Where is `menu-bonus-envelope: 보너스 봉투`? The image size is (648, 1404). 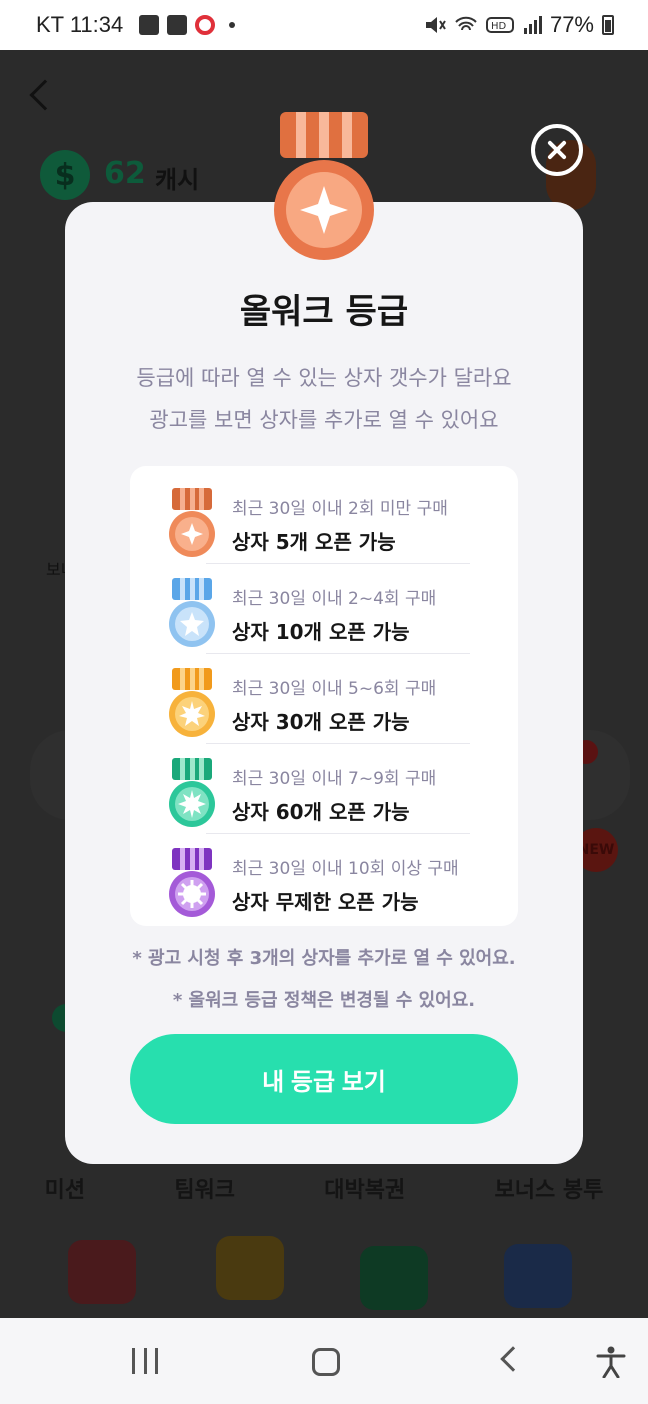
menu-bonus-envelope: 보너스 봉투 is located at coordinates (549, 1190).